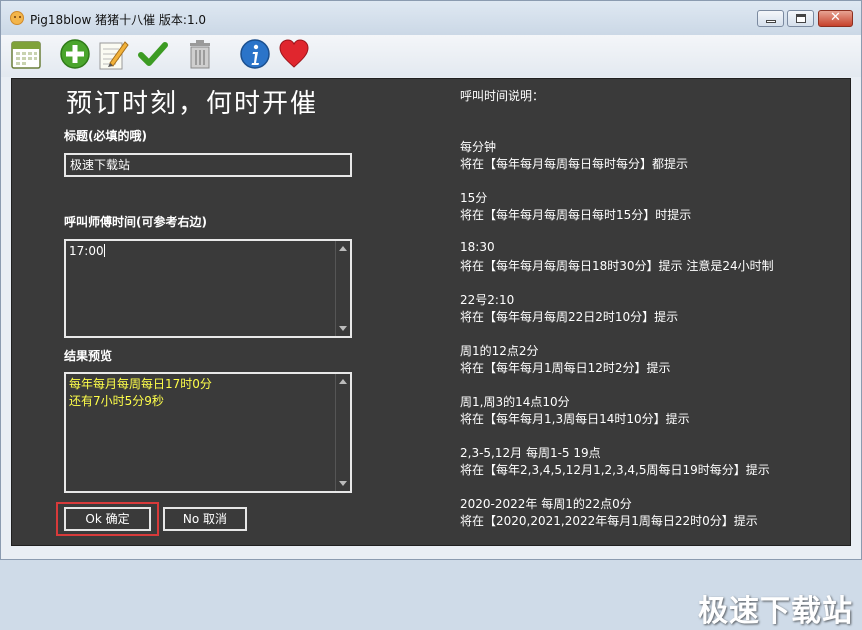  Describe the element at coordinates (107, 519) in the screenshot. I see `ok-button: Ok 确定` at that location.